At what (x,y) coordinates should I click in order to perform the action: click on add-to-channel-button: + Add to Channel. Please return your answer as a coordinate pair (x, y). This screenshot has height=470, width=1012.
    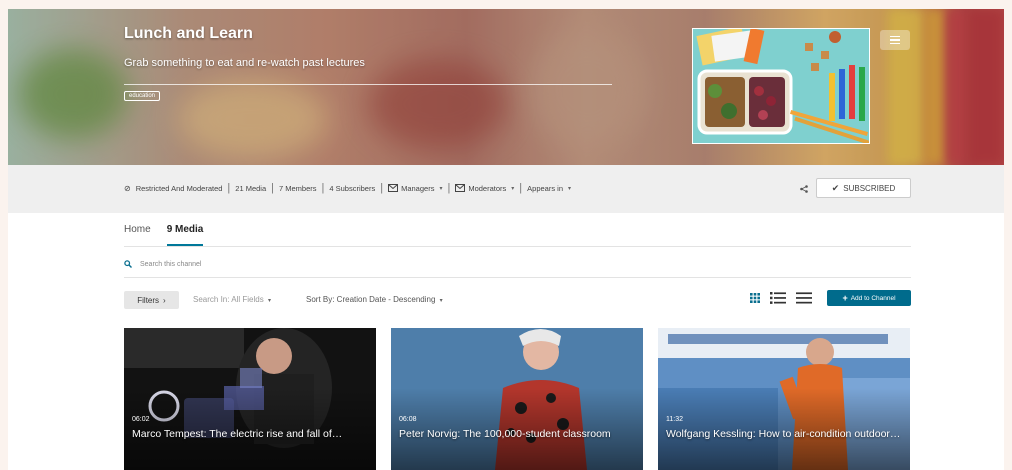
    Looking at the image, I should click on (869, 298).